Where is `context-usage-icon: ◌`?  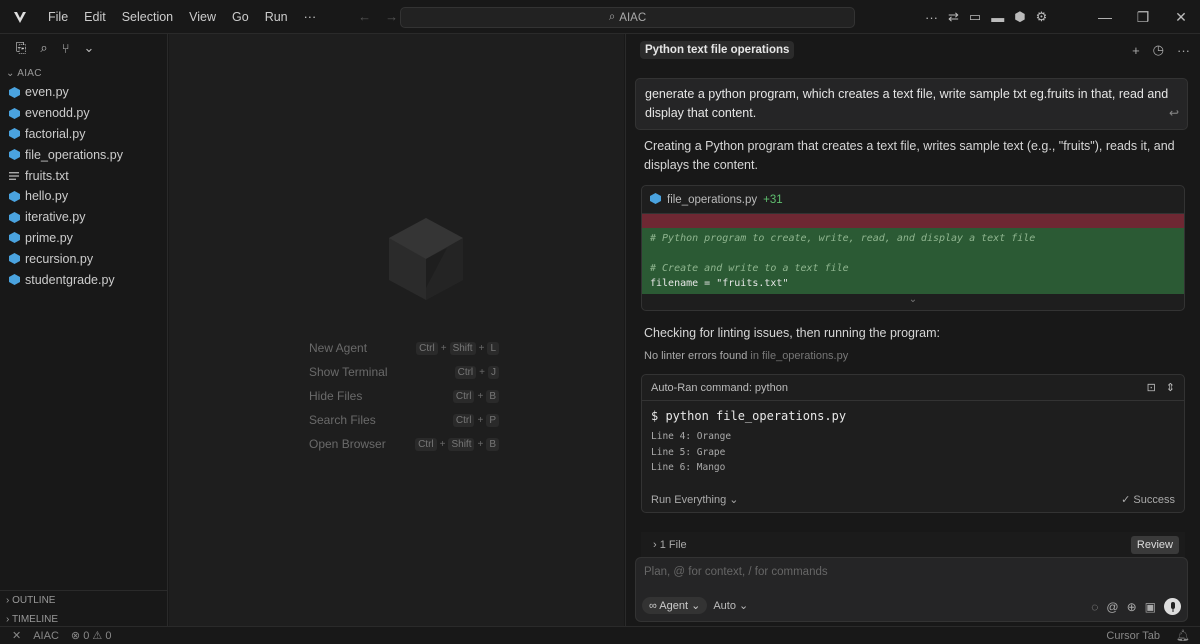
context-usage-icon: ◌ is located at coordinates (1094, 607).